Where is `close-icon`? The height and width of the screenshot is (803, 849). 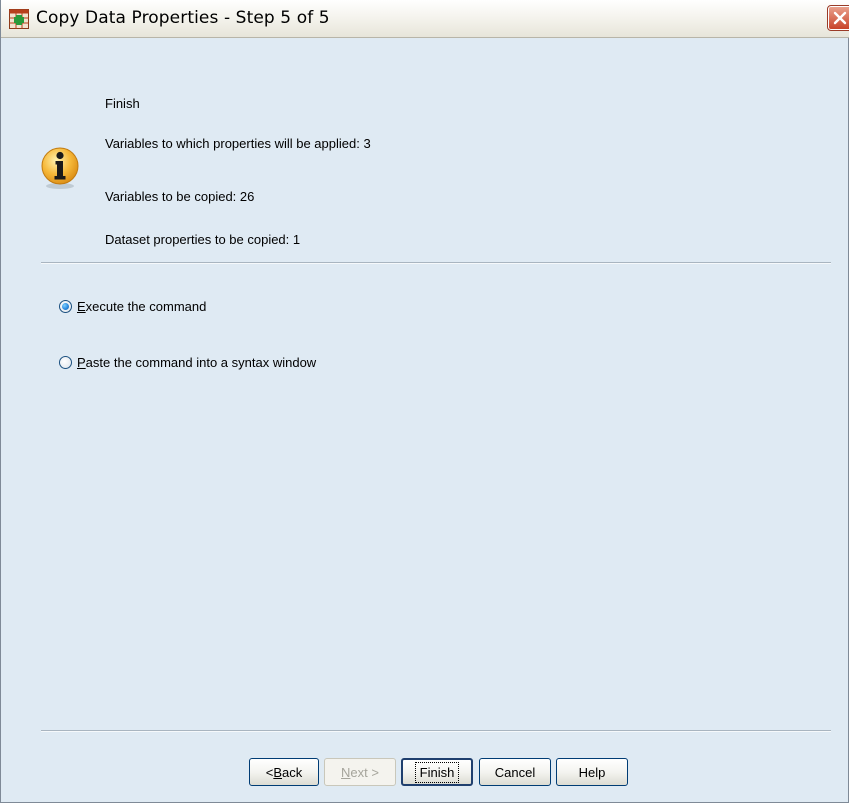
close-icon is located at coordinates (840, 18).